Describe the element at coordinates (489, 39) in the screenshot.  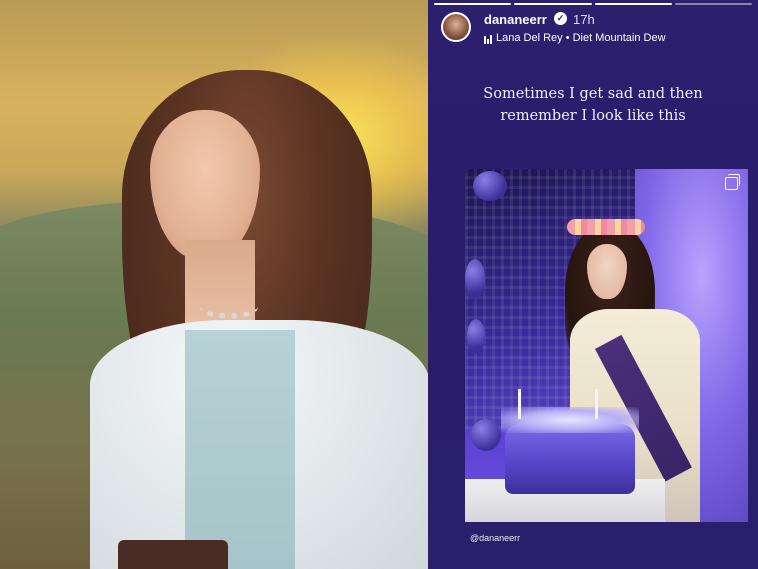
I see `music-bars-icon` at that location.